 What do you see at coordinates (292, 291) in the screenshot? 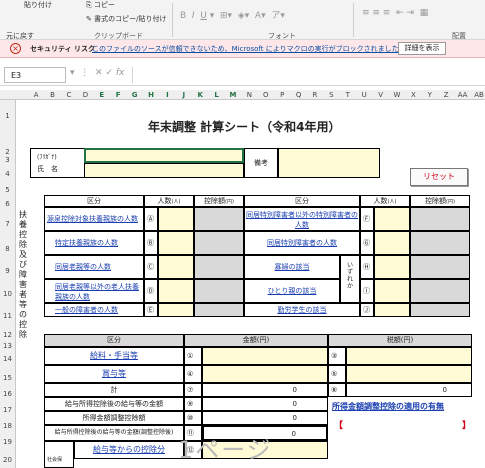
I see `dep-right-link: ひとり親の該当` at bounding box center [292, 291].